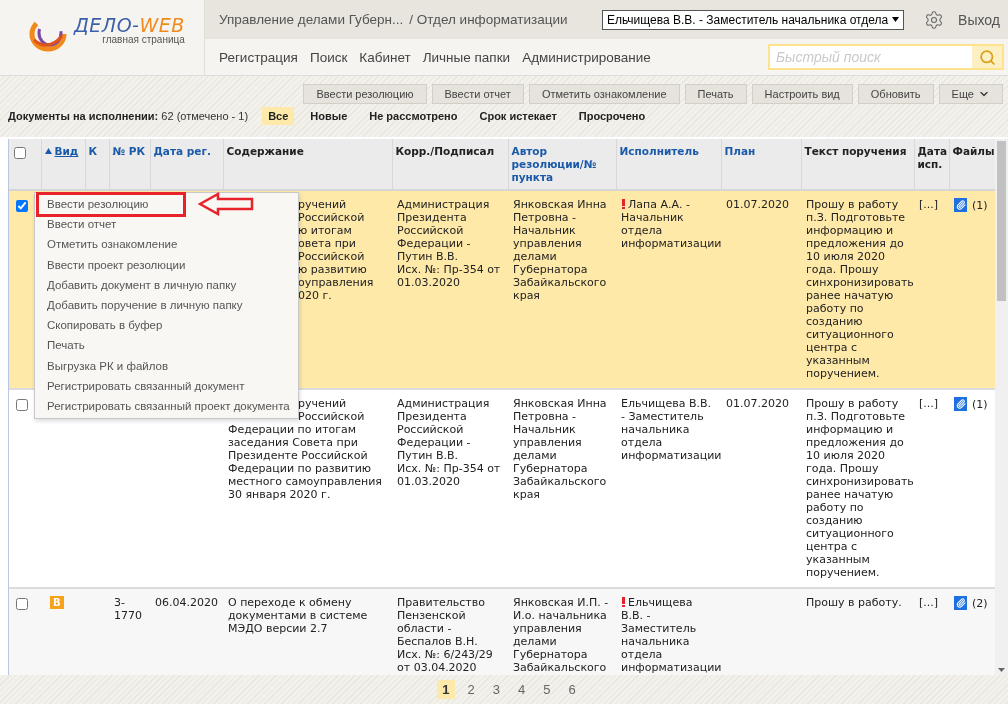 Image resolution: width=1008 pixels, height=704 pixels. Describe the element at coordinates (336, 282) in the screenshot. I see `content-text-line: оуправления` at that location.